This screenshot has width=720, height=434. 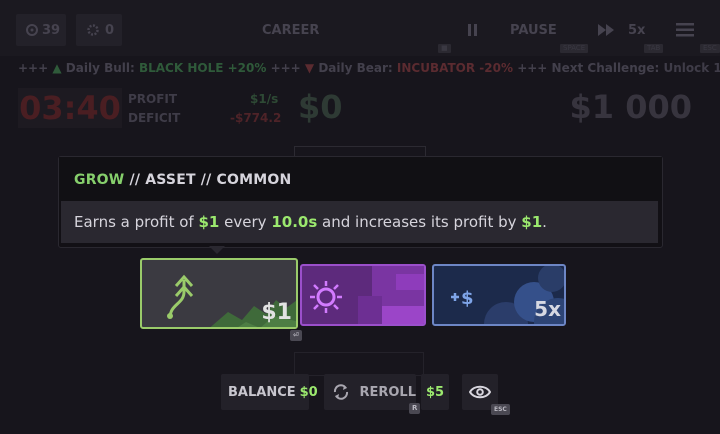 I want to click on balance-value: $0, so click(x=308, y=392).